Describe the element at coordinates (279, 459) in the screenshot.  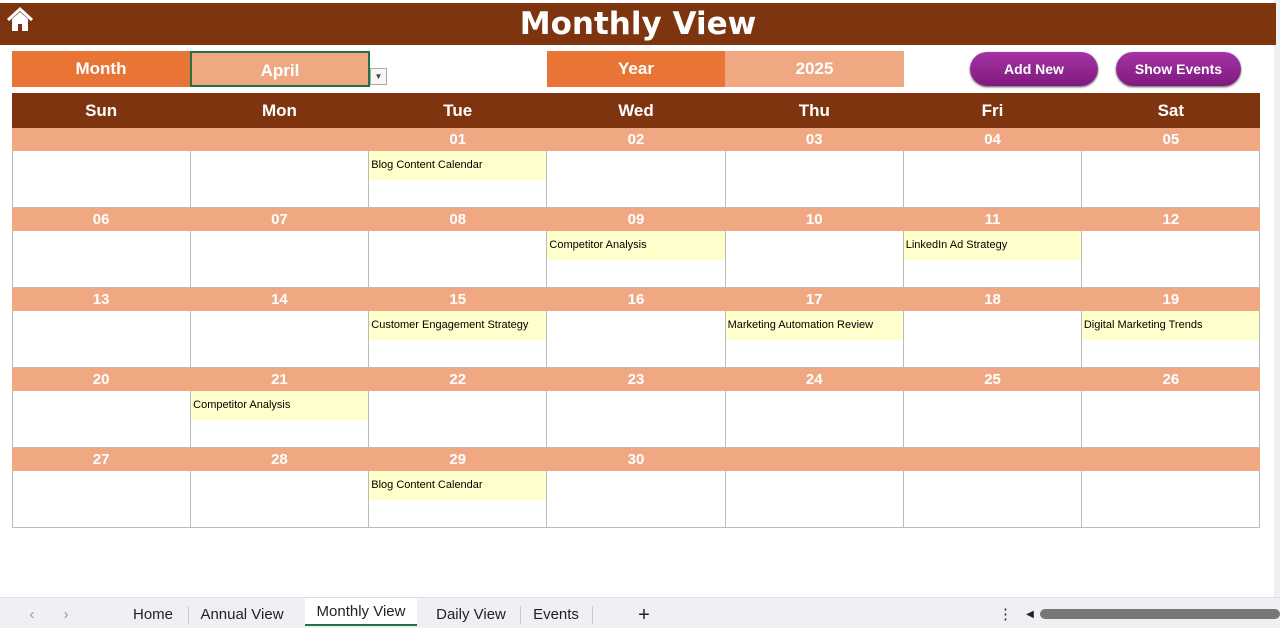
I see `day-number: 28` at that location.